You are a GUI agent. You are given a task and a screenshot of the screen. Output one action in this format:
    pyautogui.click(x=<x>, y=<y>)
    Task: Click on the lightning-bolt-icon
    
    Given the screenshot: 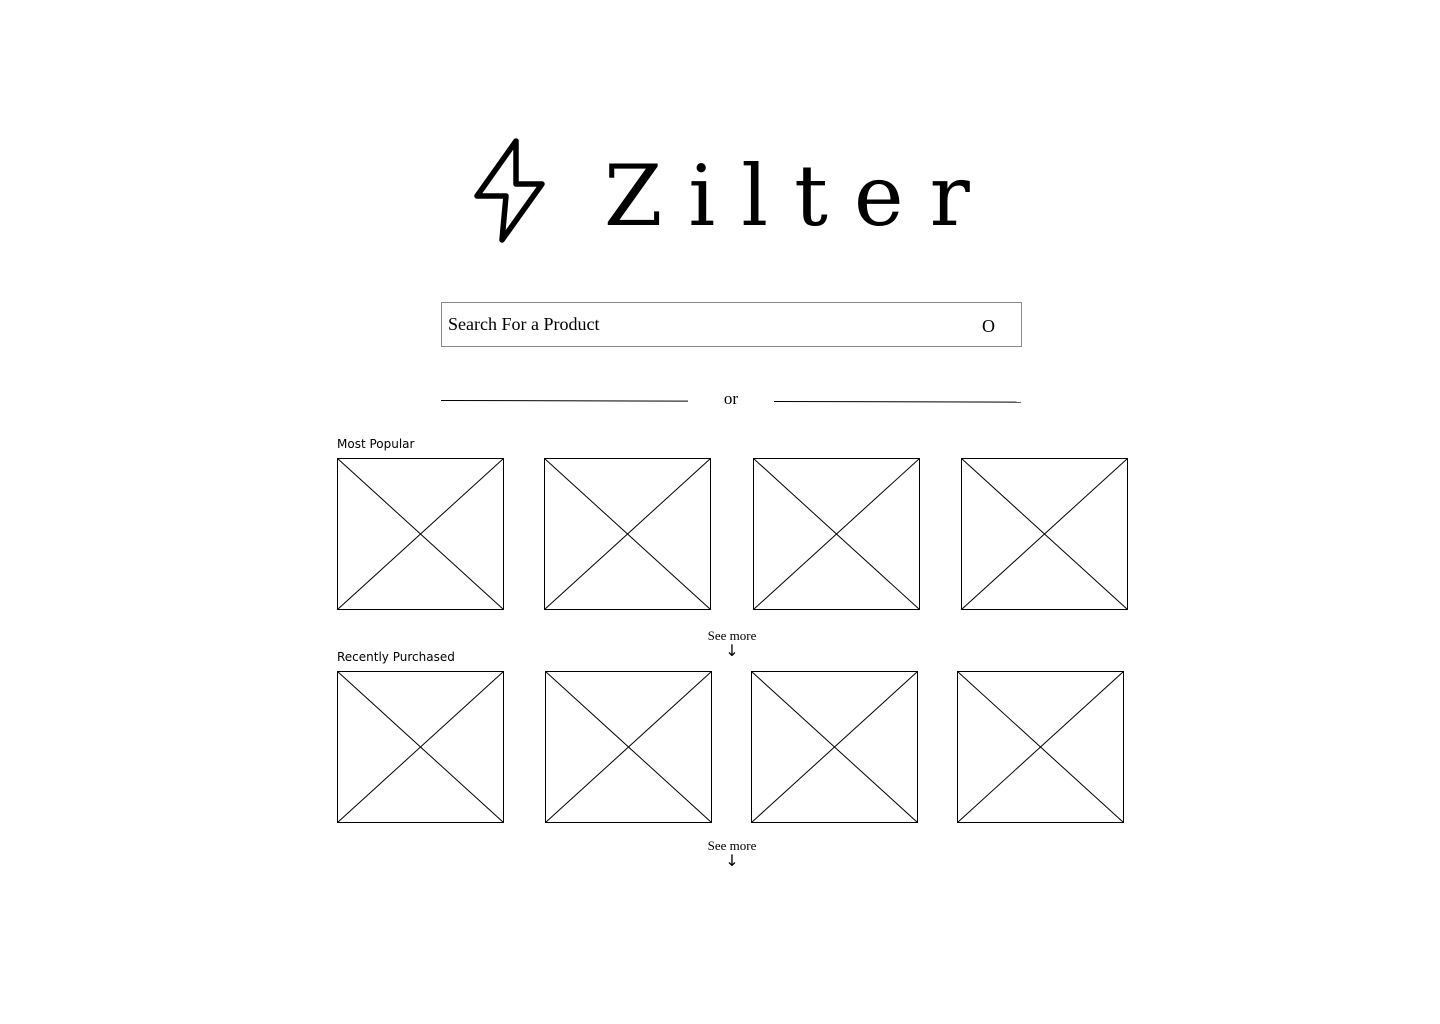 What is the action you would take?
    pyautogui.click(x=509, y=190)
    